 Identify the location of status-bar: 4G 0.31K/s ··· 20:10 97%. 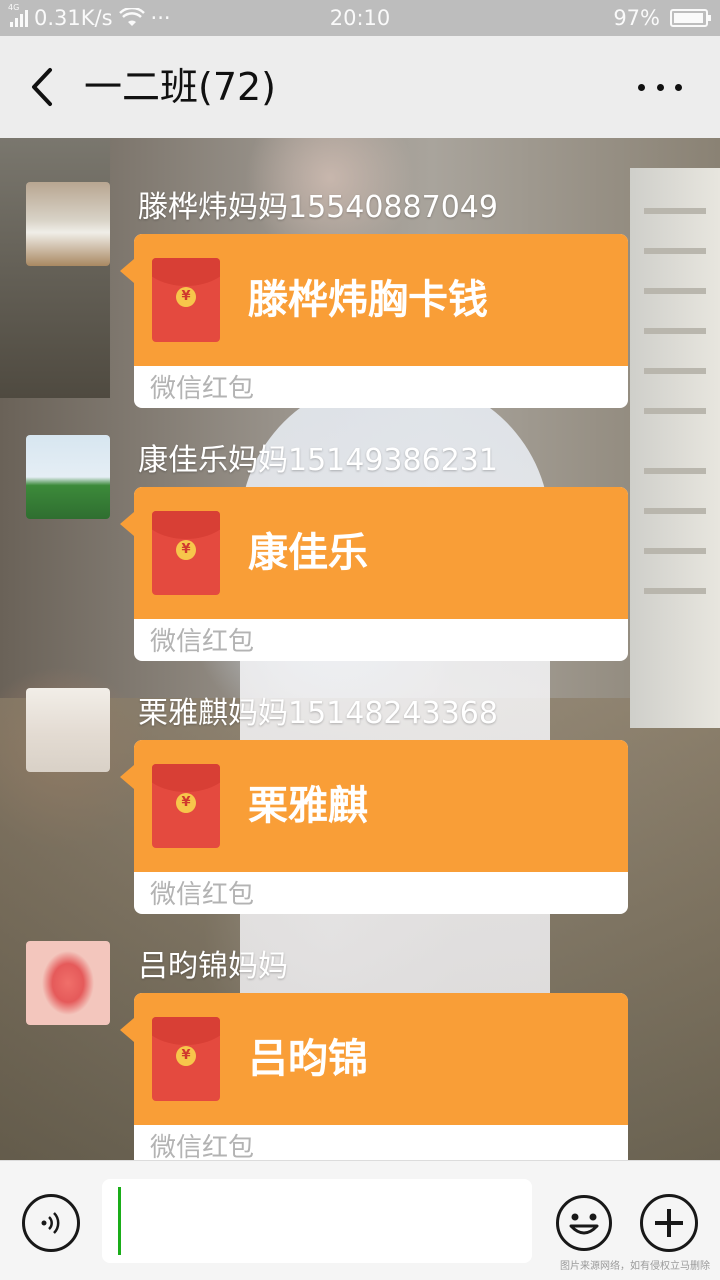
(360, 18).